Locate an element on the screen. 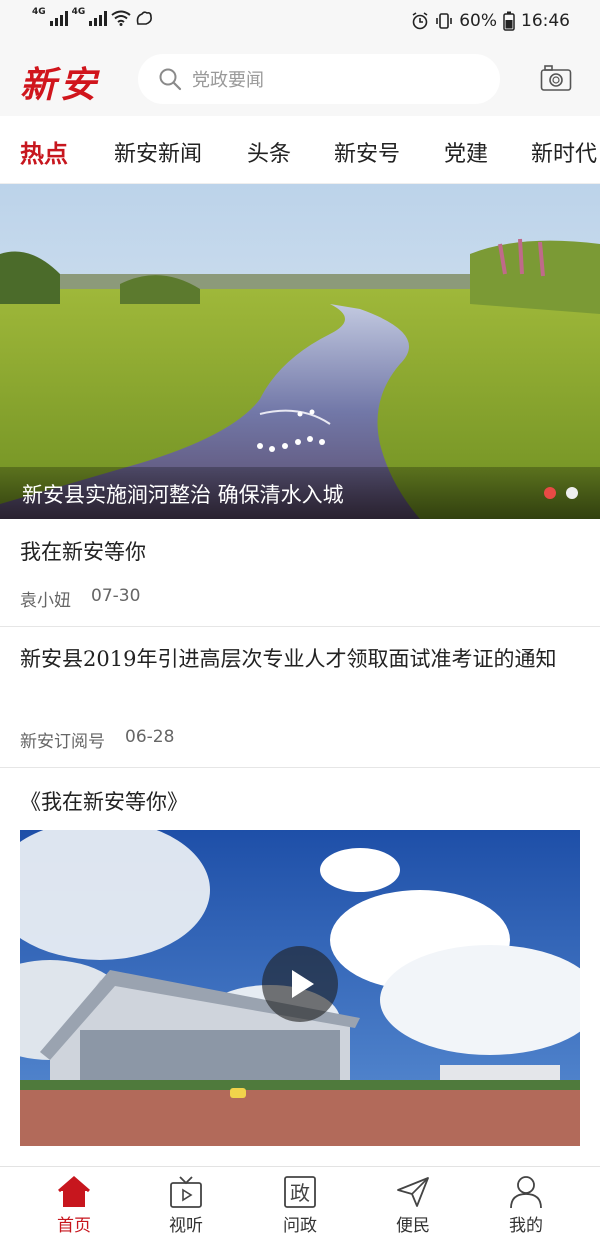  camera-icon is located at coordinates (556, 78).